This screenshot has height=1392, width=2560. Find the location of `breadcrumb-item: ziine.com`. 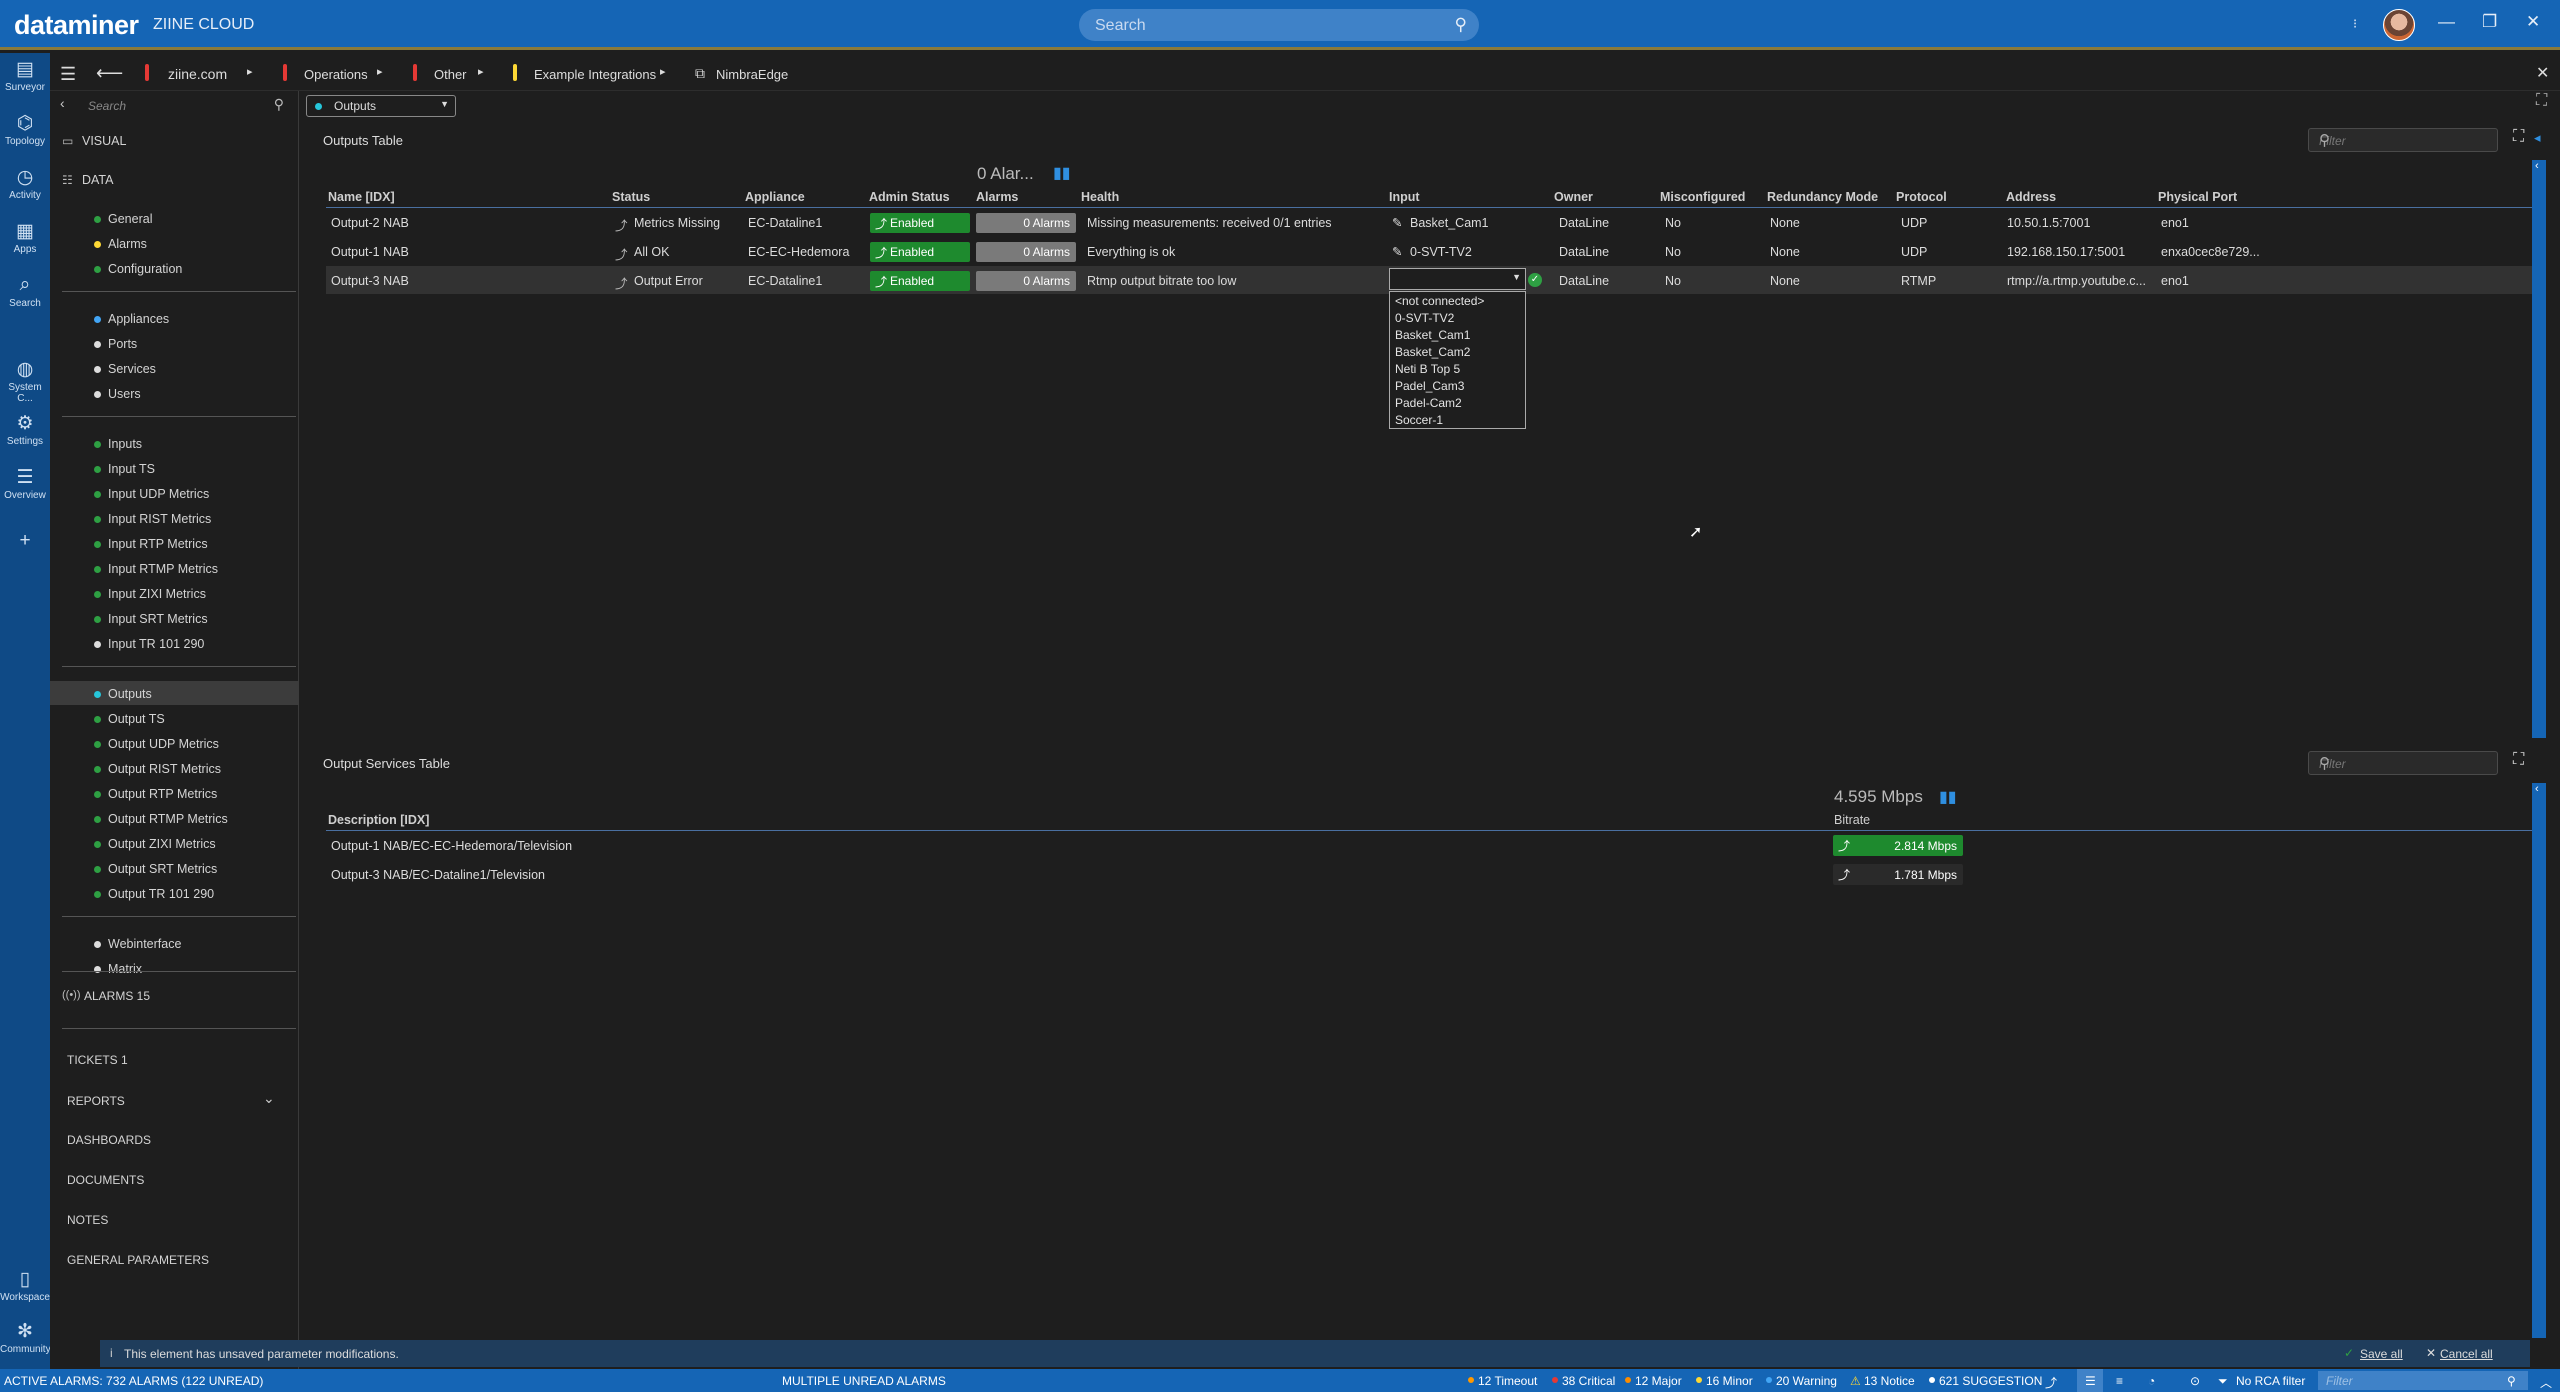

breadcrumb-item: ziine.com is located at coordinates (197, 74).